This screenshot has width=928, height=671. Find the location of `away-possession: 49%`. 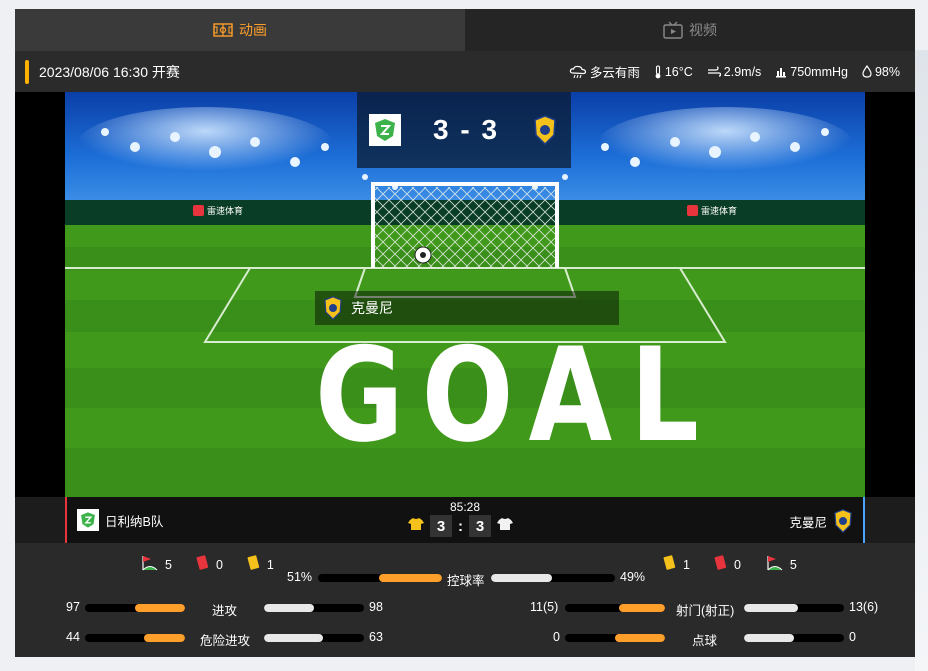

away-possession: 49% is located at coordinates (633, 577).